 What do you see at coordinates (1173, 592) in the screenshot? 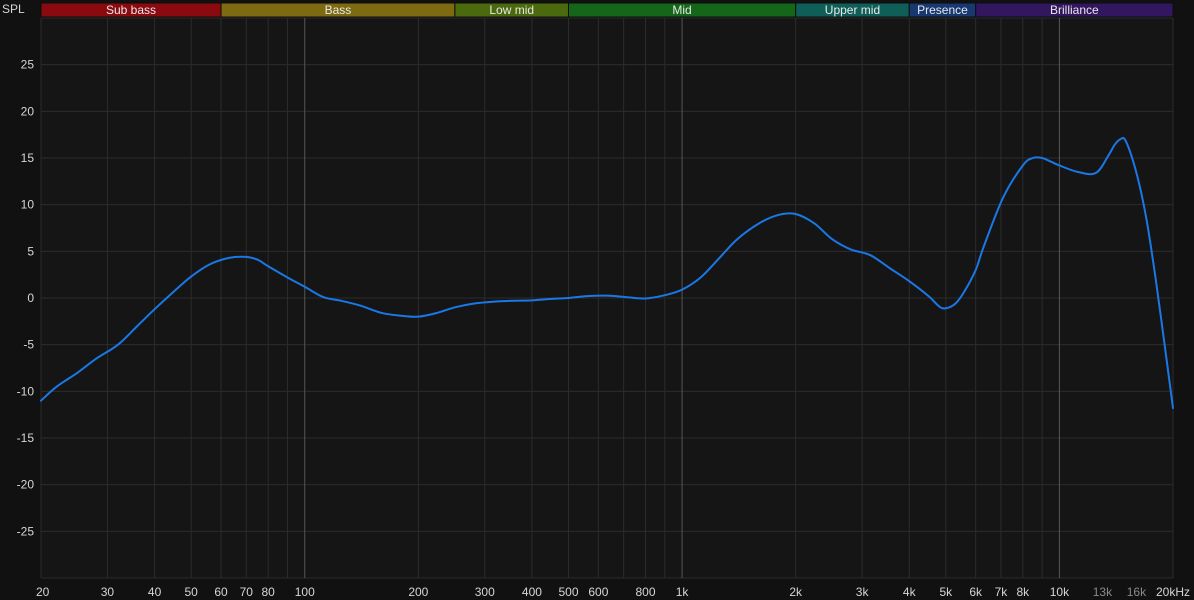
I see `x-tick-label: 20kHz` at bounding box center [1173, 592].